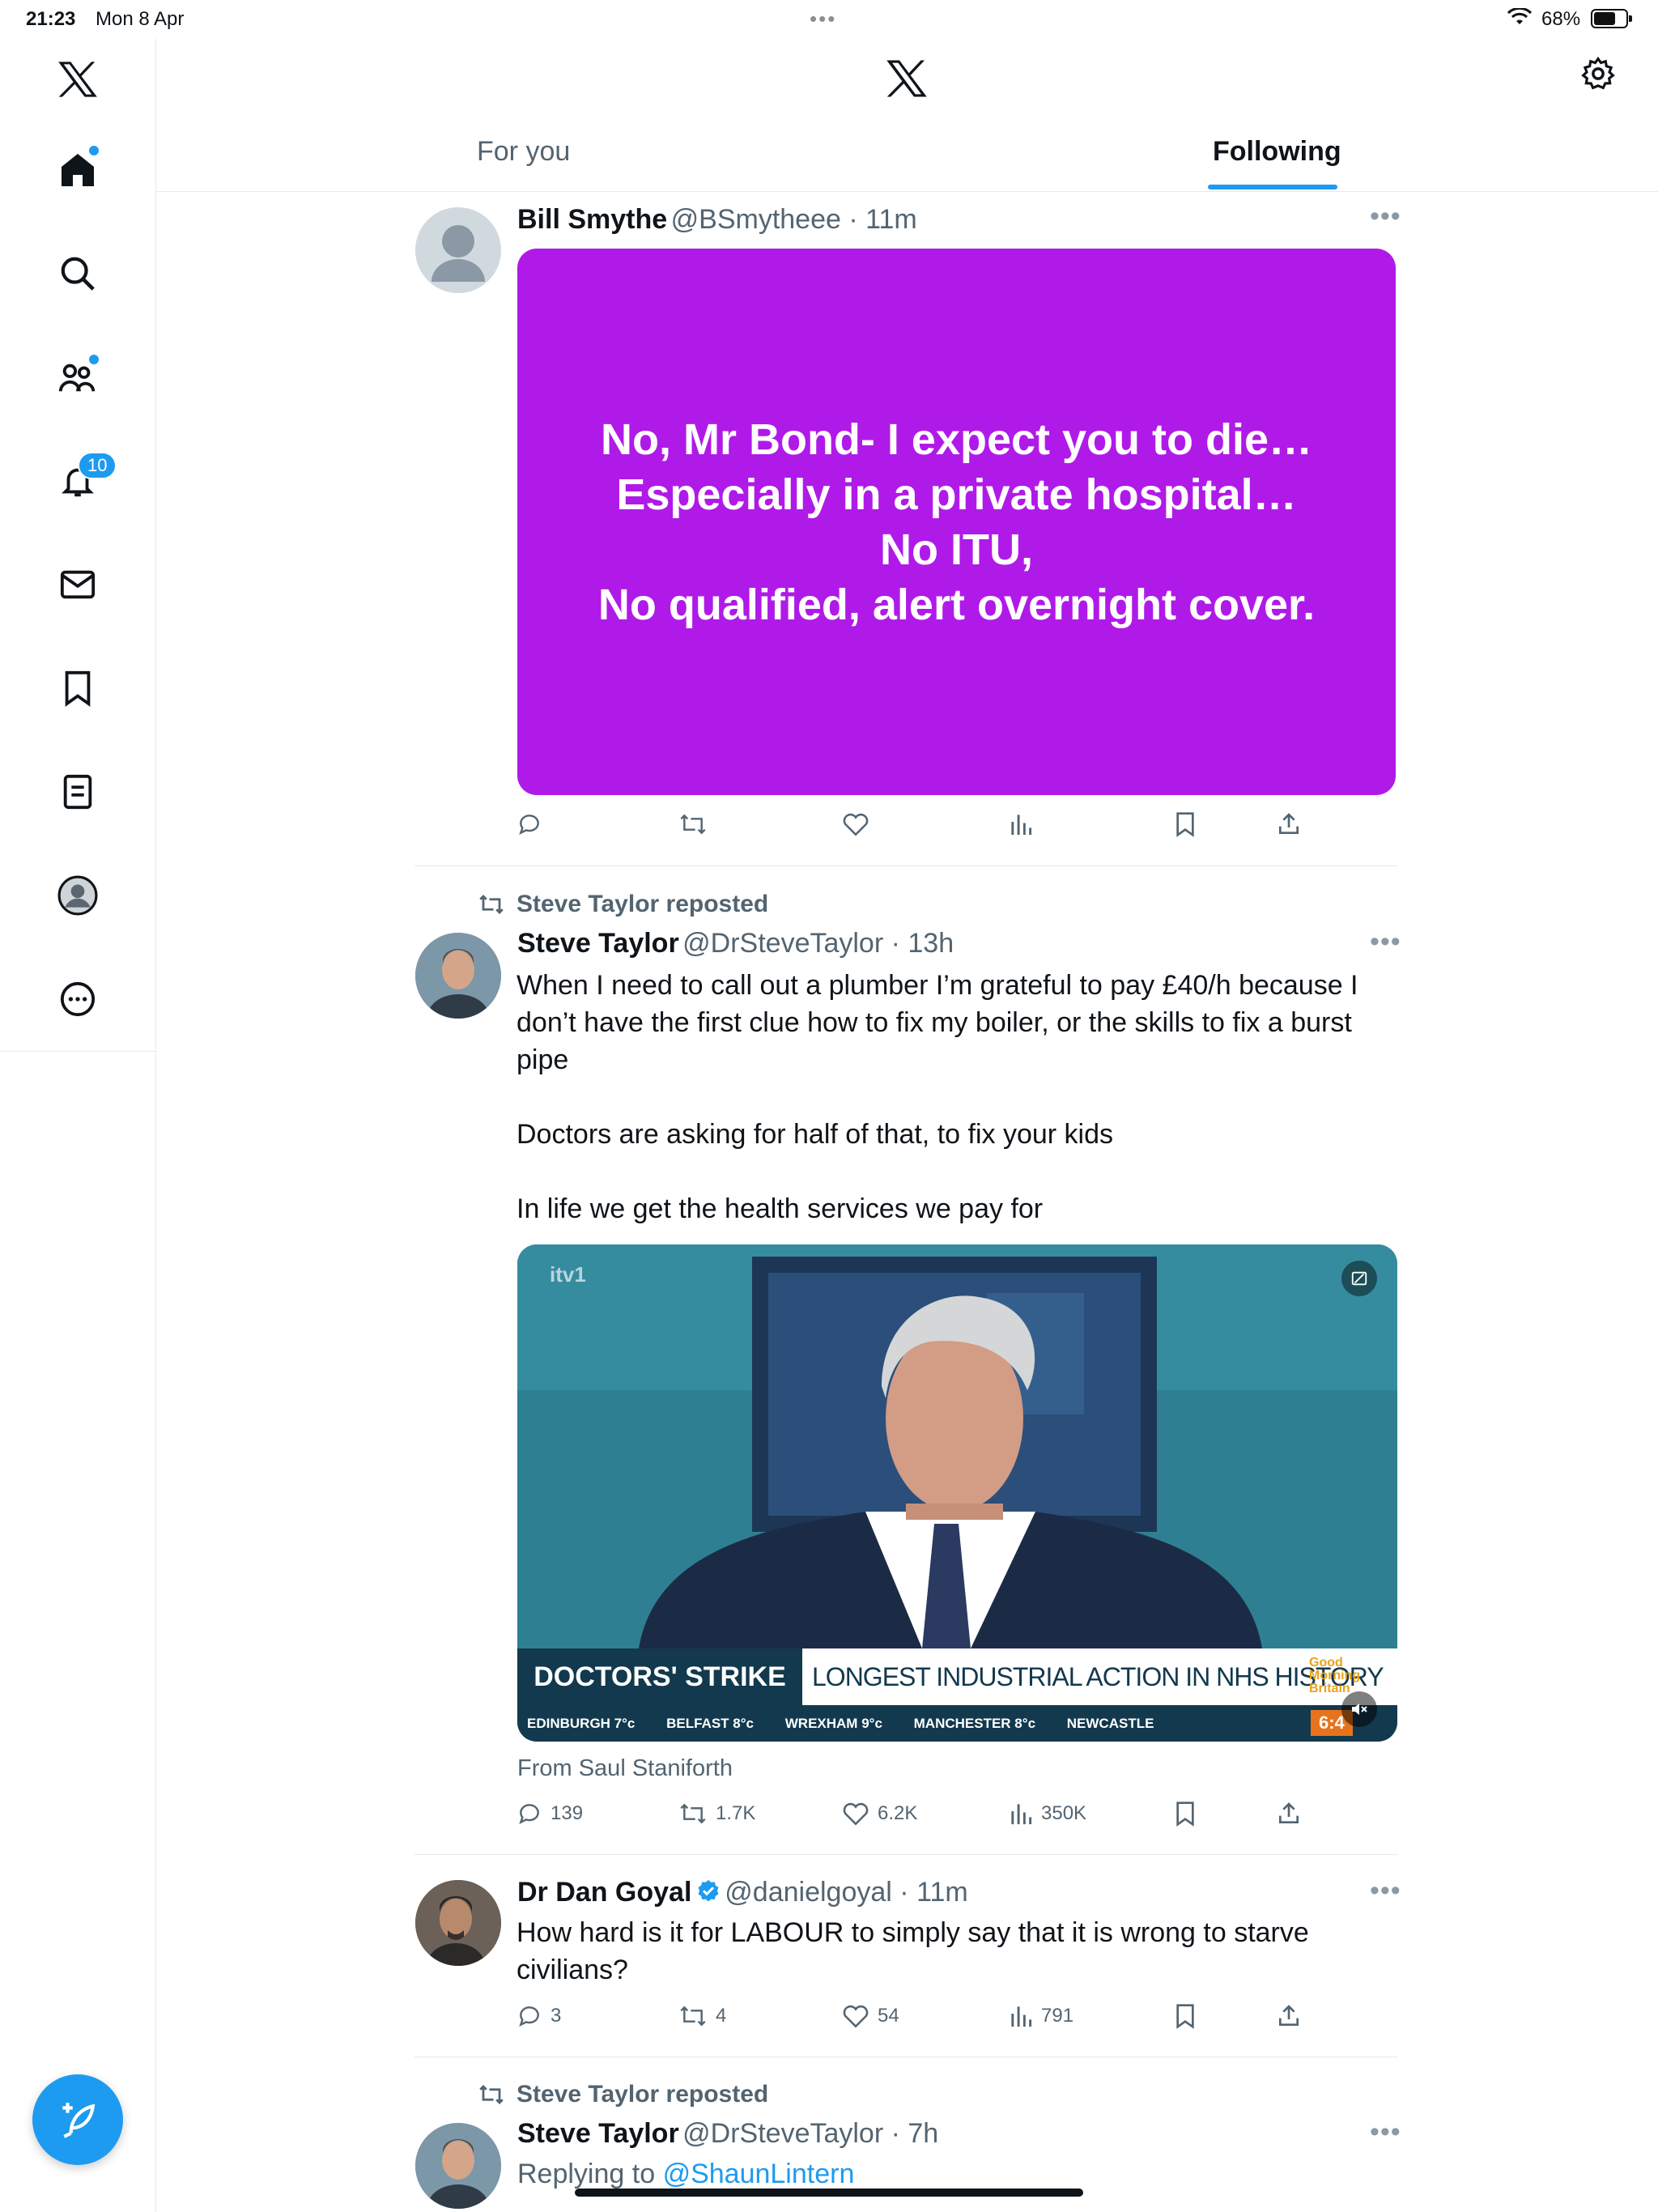 Image resolution: width=1658 pixels, height=2212 pixels. I want to click on search-icon, so click(78, 274).